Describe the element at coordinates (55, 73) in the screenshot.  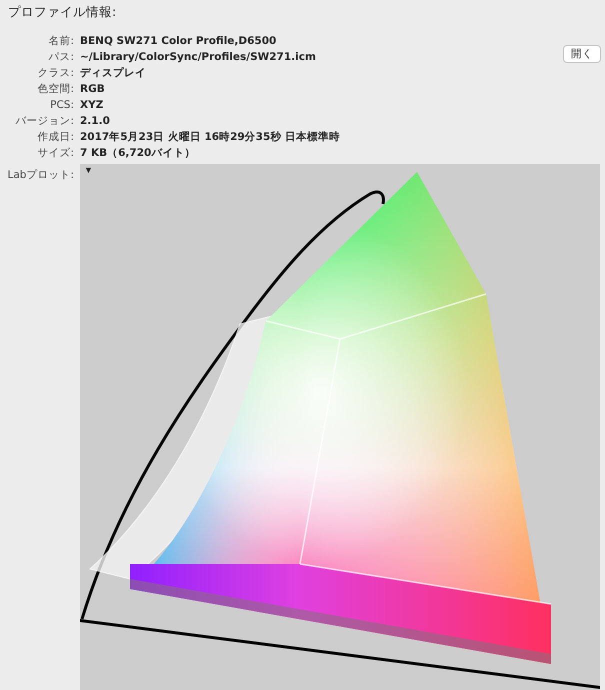
I see `field-label: クラス:` at that location.